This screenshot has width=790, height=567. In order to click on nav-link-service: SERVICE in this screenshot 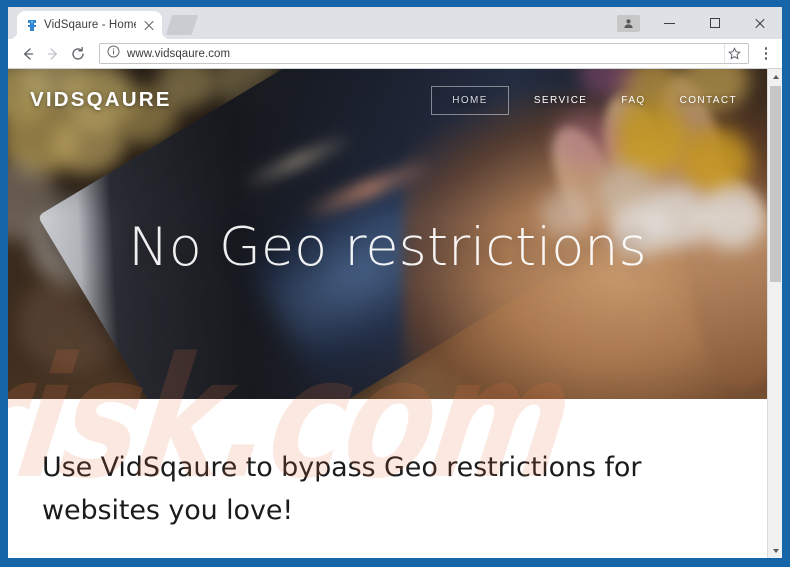, I will do `click(561, 100)`.